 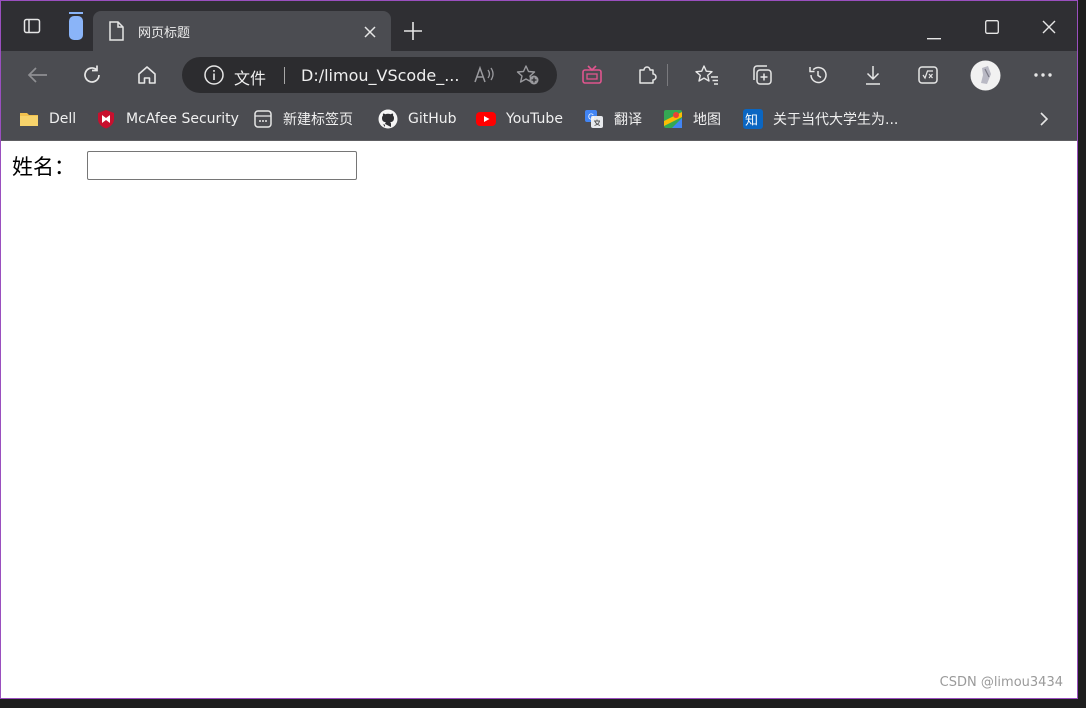 What do you see at coordinates (928, 75) in the screenshot?
I see `math-solver-icon` at bounding box center [928, 75].